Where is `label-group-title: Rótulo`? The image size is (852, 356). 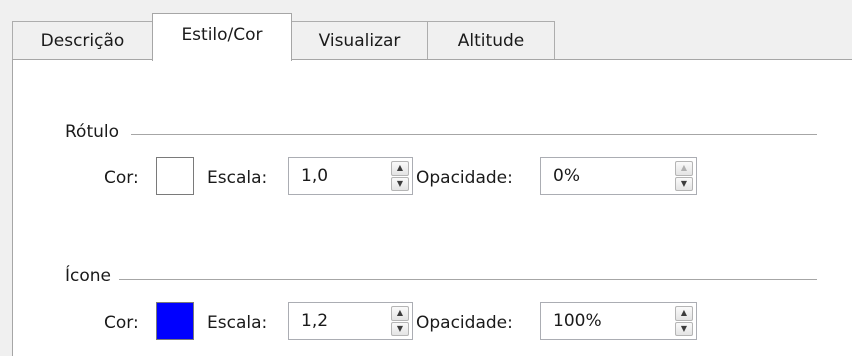 label-group-title: Rótulo is located at coordinates (94, 132).